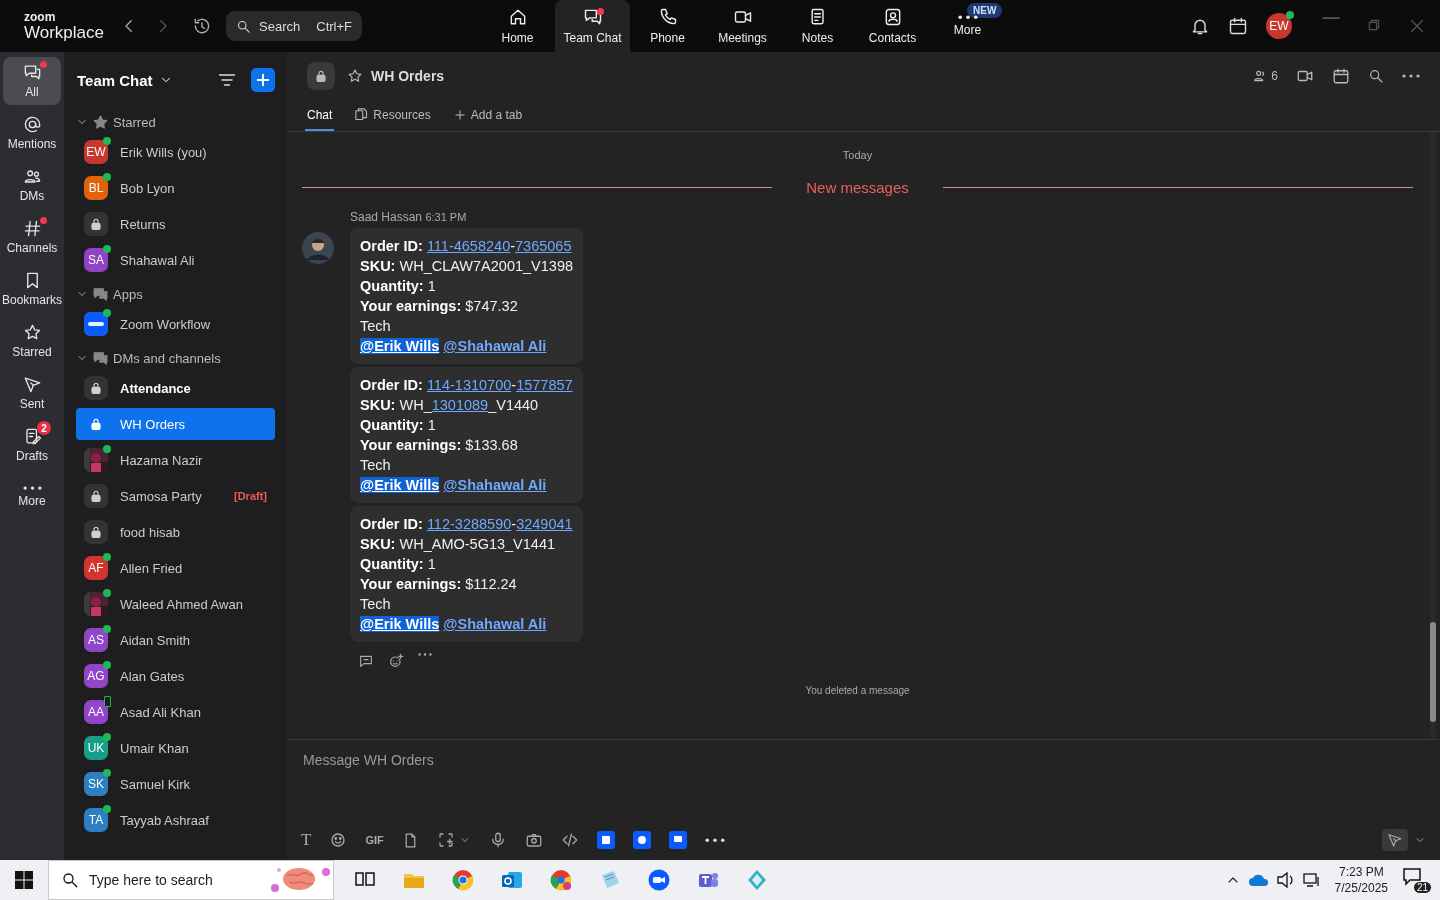 This screenshot has width=1440, height=900. Describe the element at coordinates (1361, 888) in the screenshot. I see `date-text: 7/25/2025` at that location.